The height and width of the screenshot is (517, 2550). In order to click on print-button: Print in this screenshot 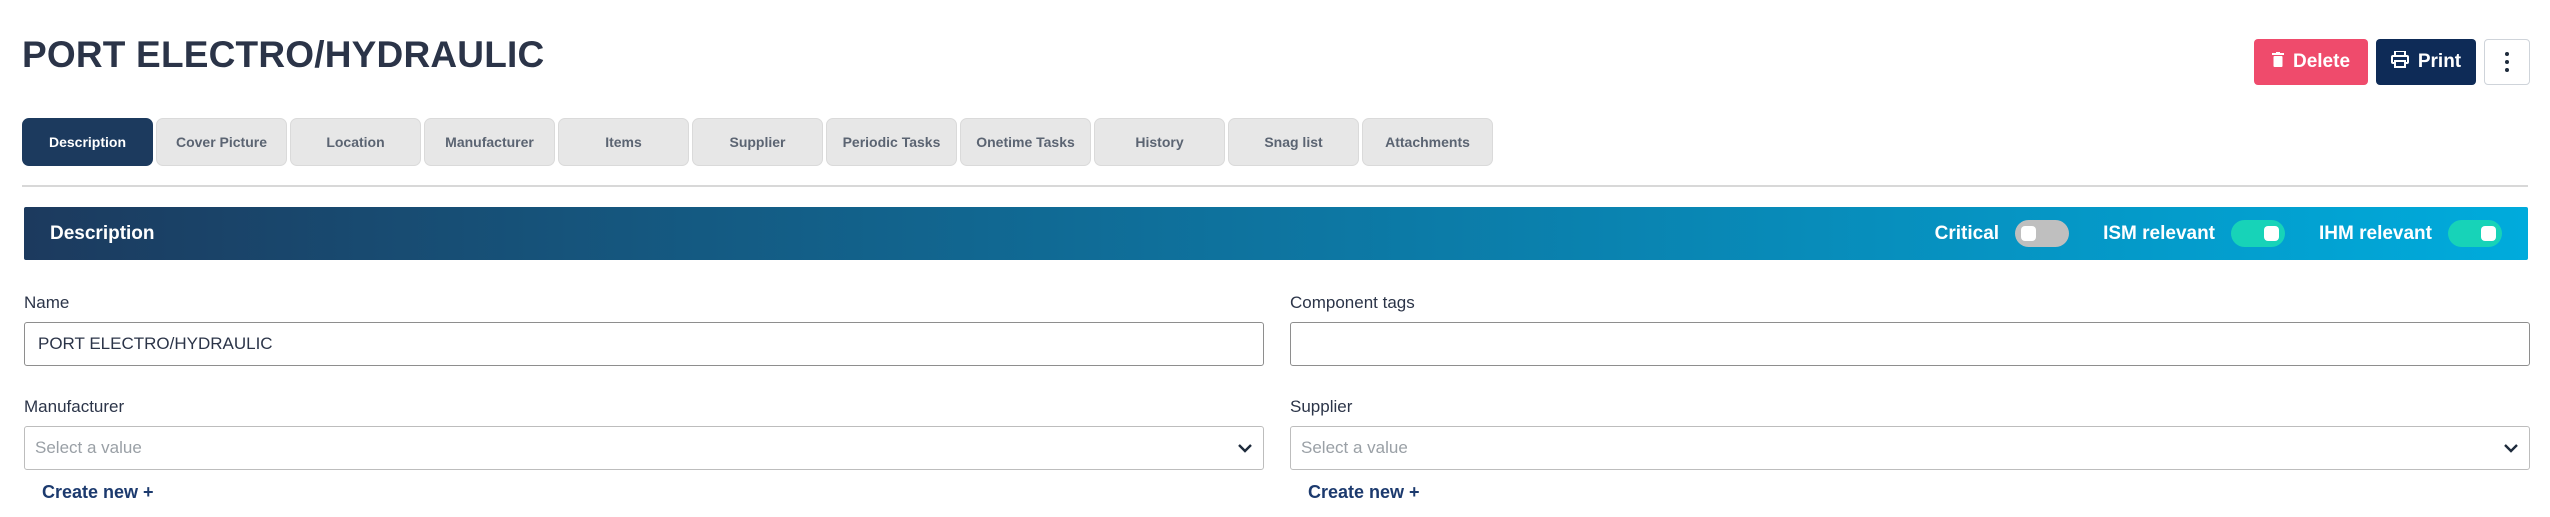, I will do `click(2426, 62)`.